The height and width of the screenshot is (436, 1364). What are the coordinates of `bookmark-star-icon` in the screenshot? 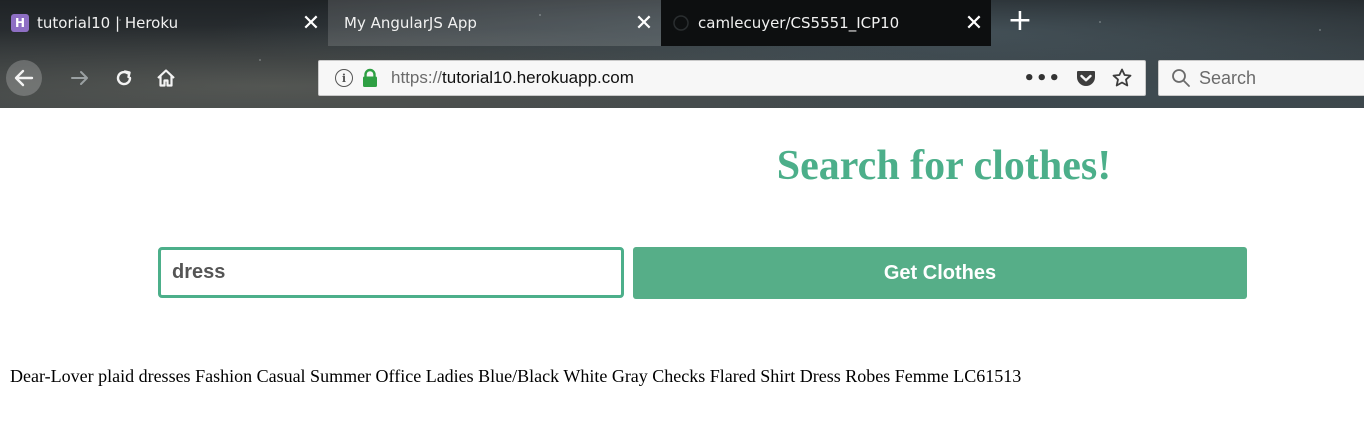 It's located at (1122, 78).